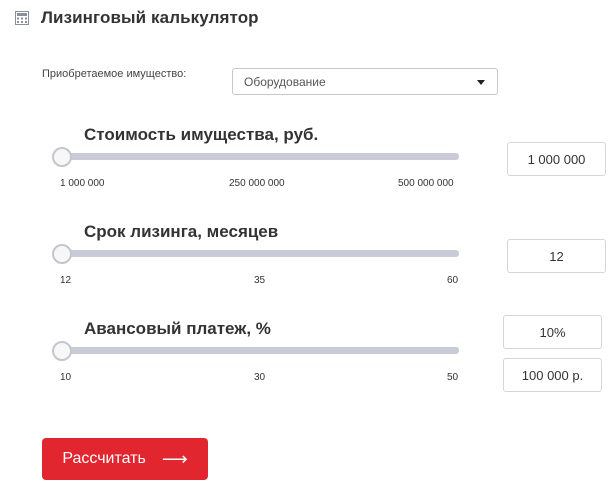 This screenshot has height=494, width=613. I want to click on cost-tick-min: 1 000 000, so click(82, 183).